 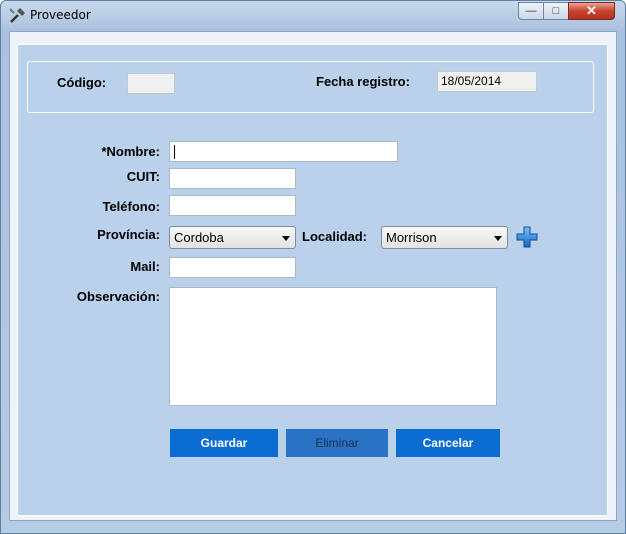 What do you see at coordinates (60, 15) in the screenshot?
I see `window-title: Proveedor` at bounding box center [60, 15].